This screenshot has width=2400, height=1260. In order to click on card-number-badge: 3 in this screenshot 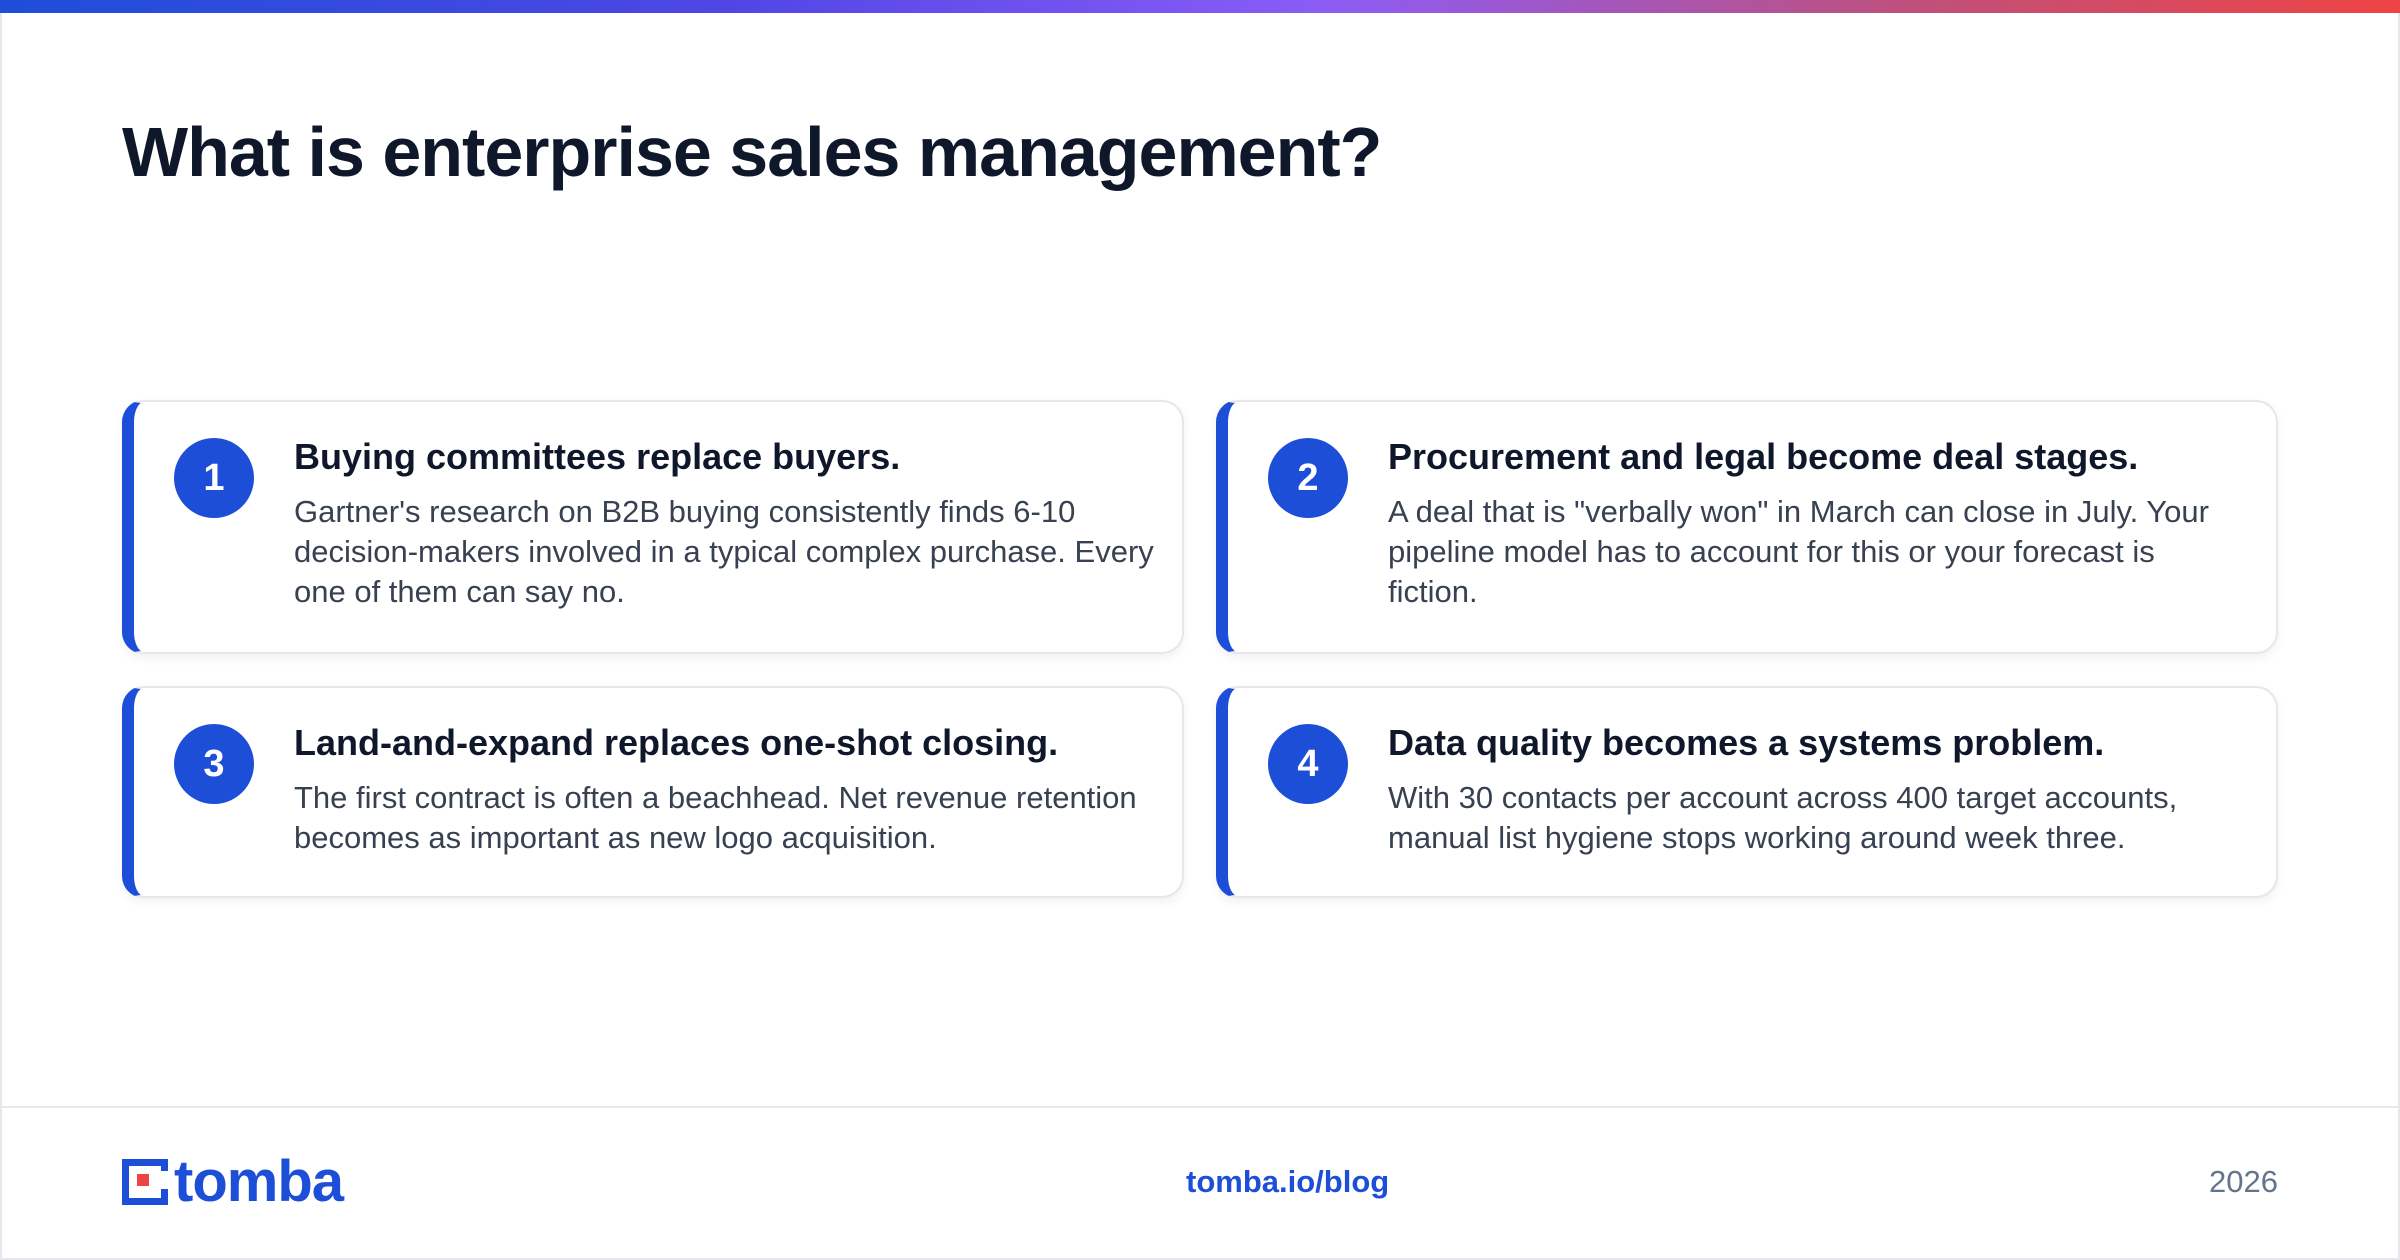, I will do `click(214, 764)`.